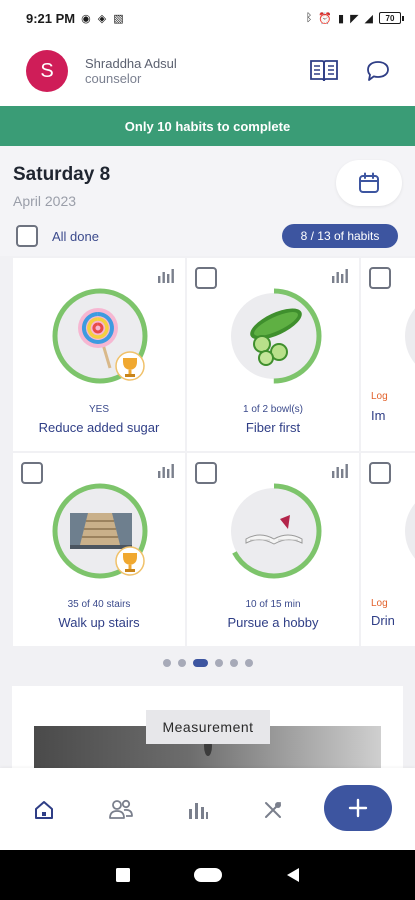  I want to click on measurement-card: Measurement, so click(207, 727).